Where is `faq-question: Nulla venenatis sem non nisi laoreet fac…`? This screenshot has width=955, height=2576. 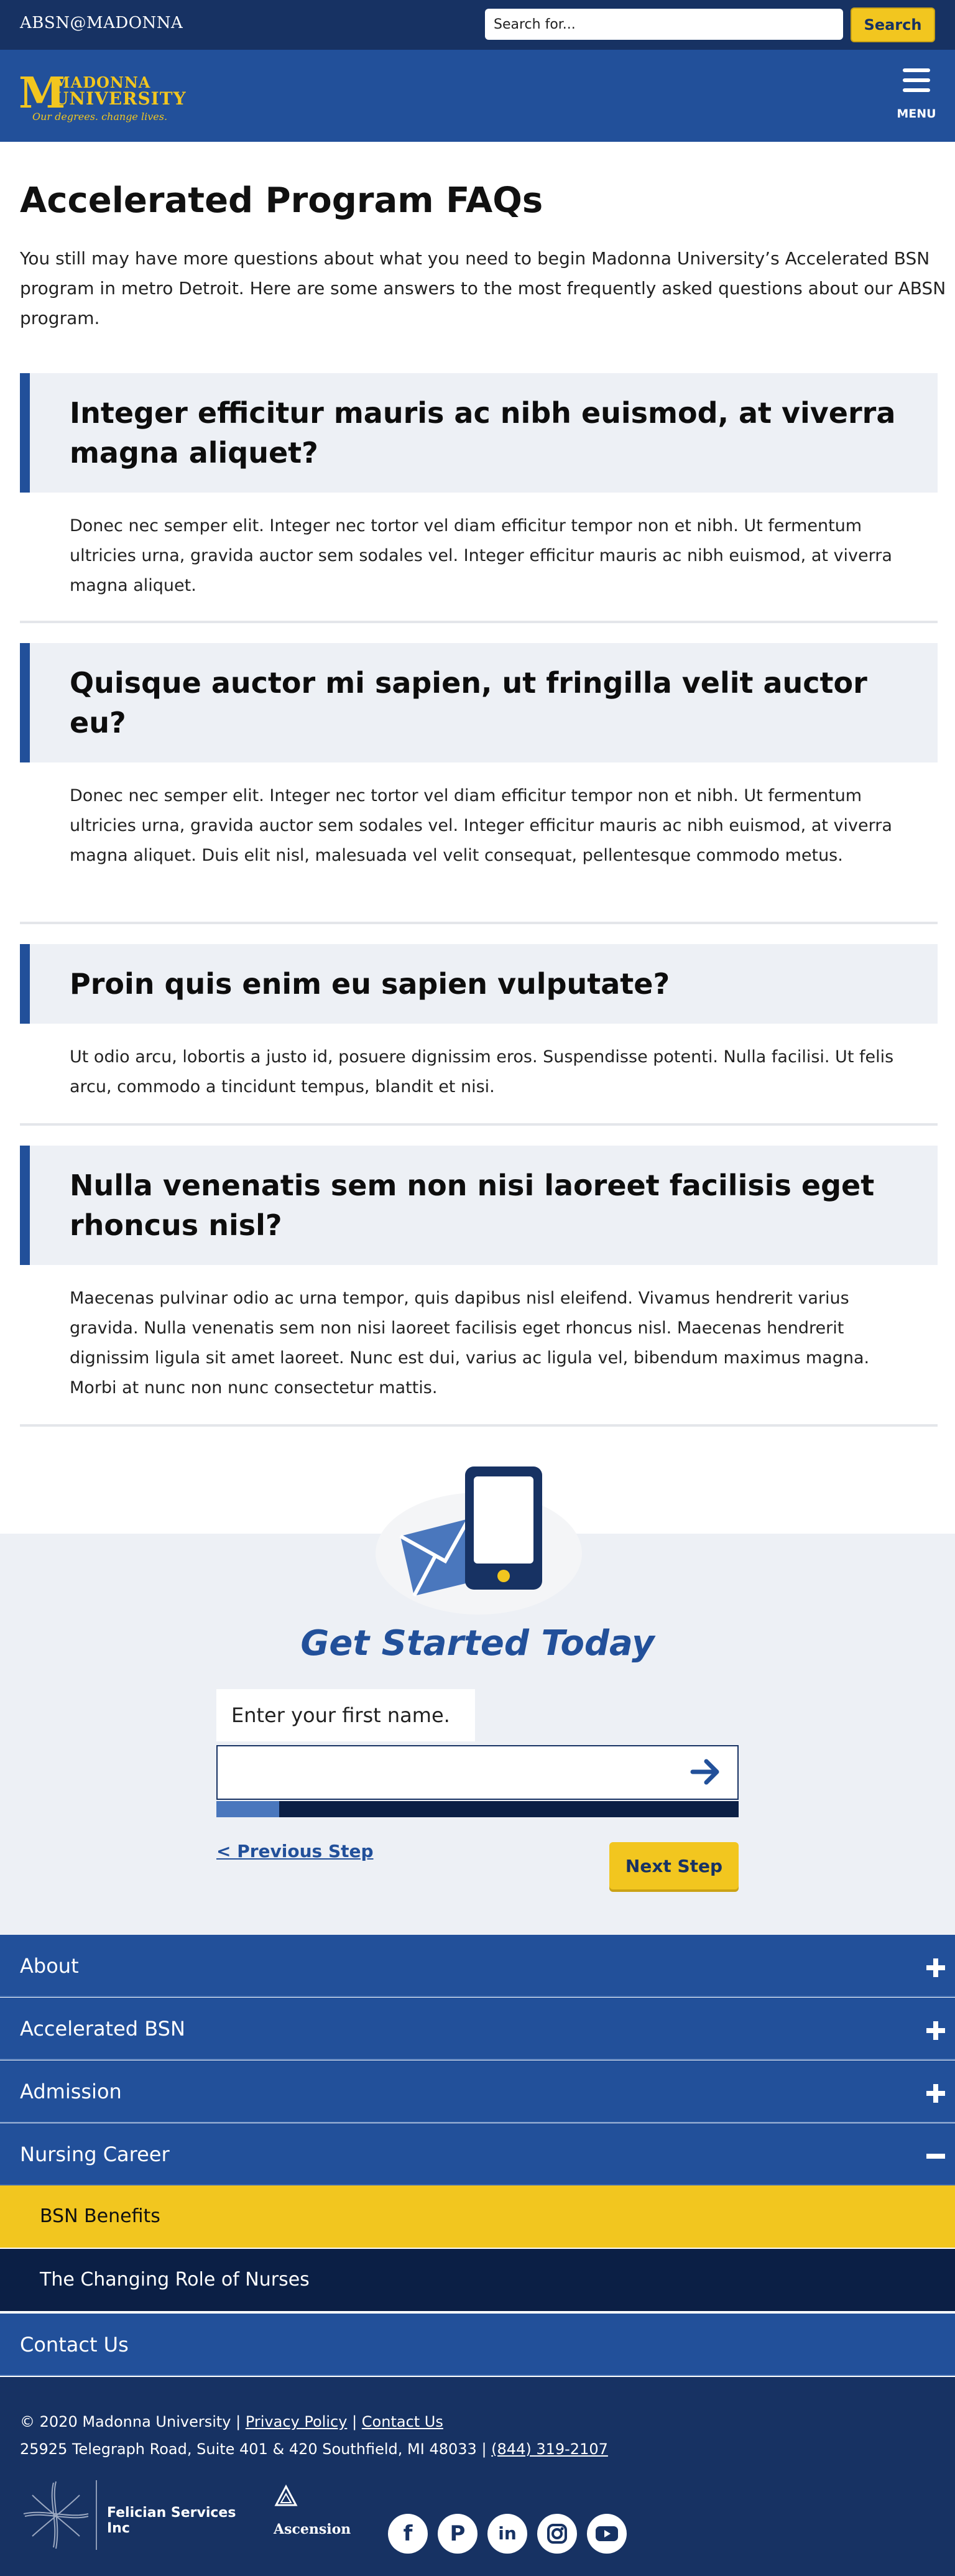 faq-question: Nulla venenatis sem non nisi laoreet fac… is located at coordinates (472, 1206).